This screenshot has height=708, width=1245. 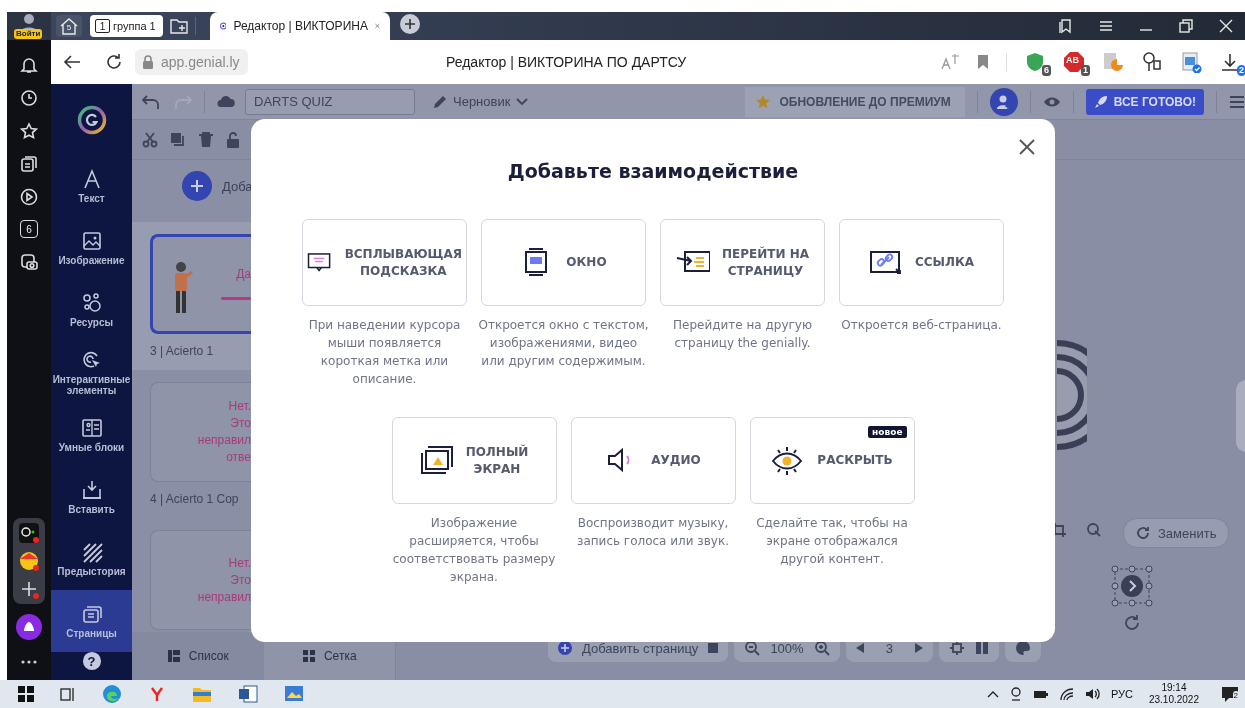 What do you see at coordinates (294, 694) in the screenshot?
I see `image-app-icon` at bounding box center [294, 694].